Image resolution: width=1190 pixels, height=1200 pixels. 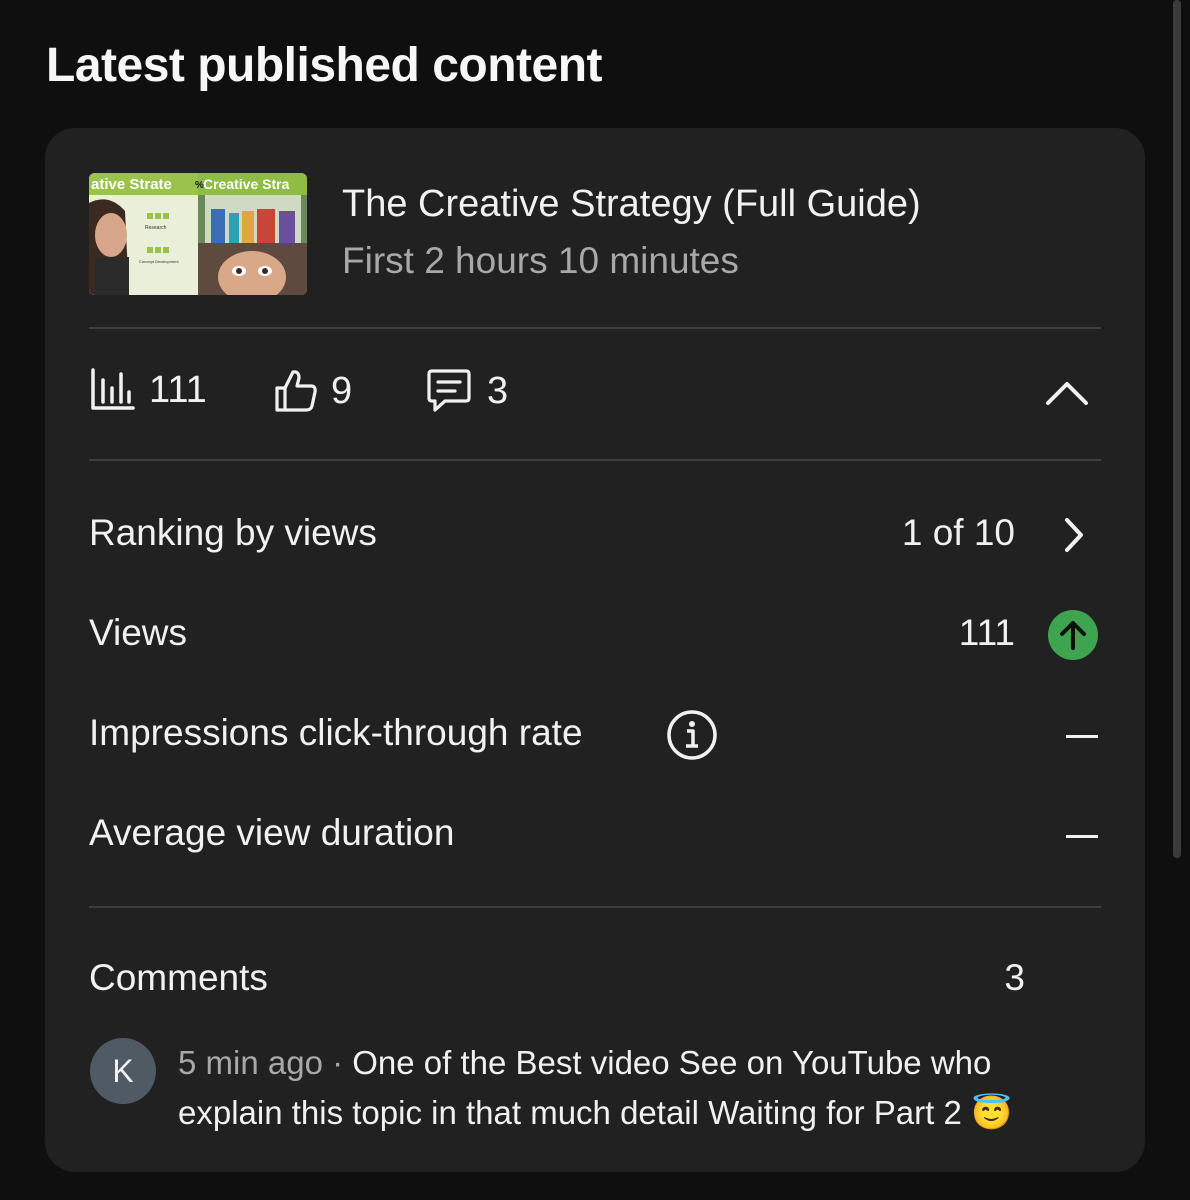 What do you see at coordinates (1073, 637) in the screenshot?
I see `arrow-up-icon` at bounding box center [1073, 637].